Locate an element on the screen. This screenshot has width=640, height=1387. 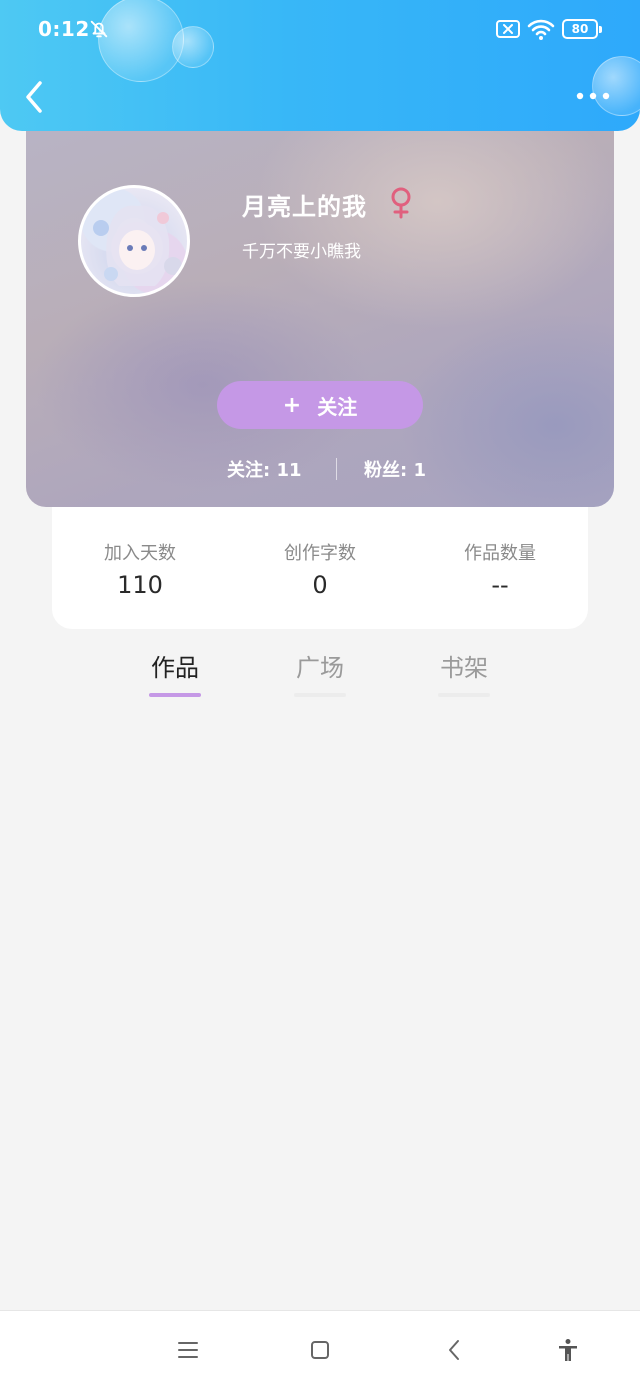
accessibility-icon is located at coordinates (568, 1350).